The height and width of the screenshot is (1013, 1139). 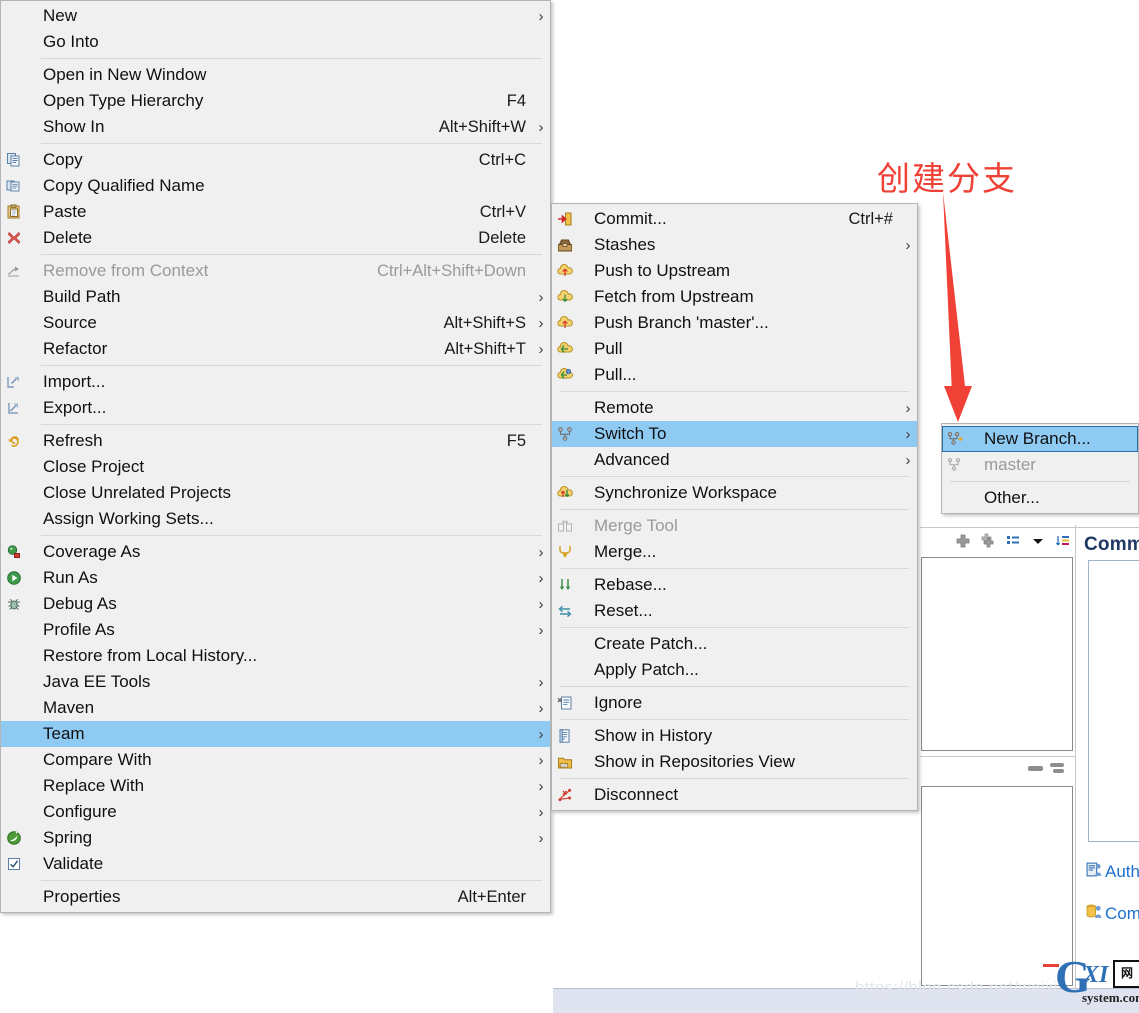 I want to click on disconnect-icon, so click(x=565, y=795).